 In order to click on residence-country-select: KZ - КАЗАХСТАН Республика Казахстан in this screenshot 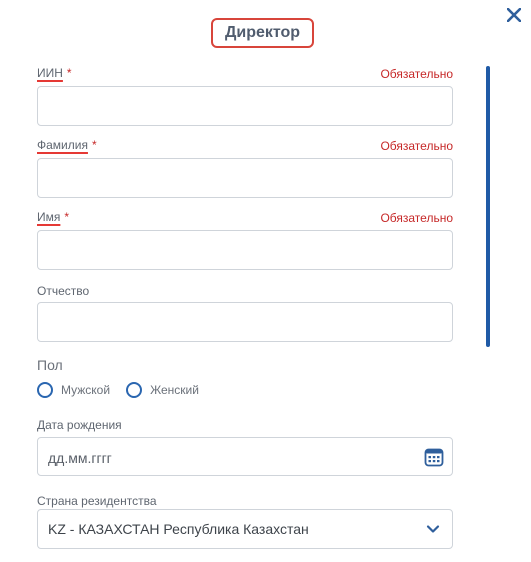, I will do `click(245, 529)`.